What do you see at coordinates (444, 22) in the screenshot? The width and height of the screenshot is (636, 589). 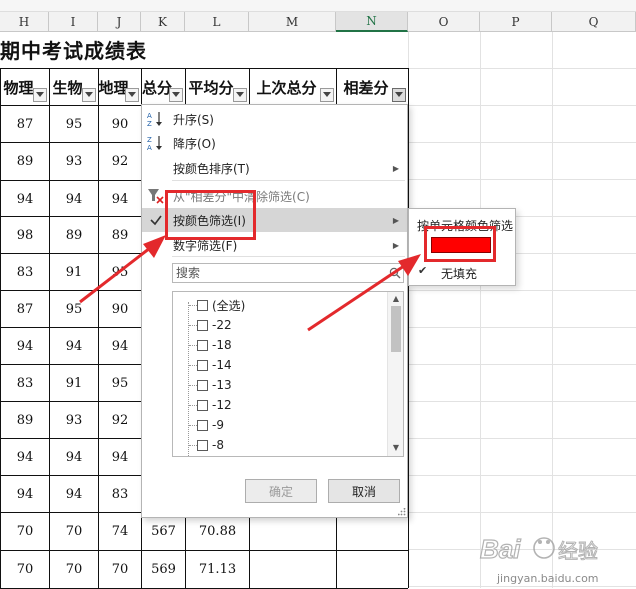 I see `column-header-o: O` at bounding box center [444, 22].